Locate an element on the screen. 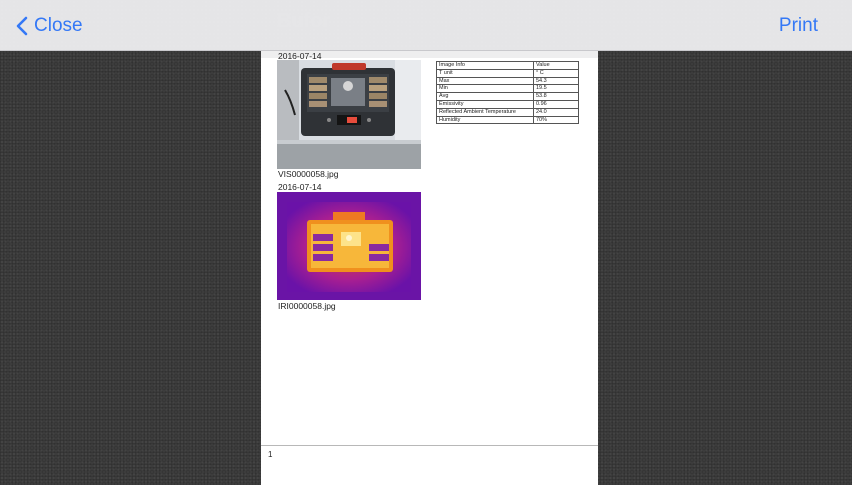  table-header-row: Image Info Value is located at coordinates (507, 65).